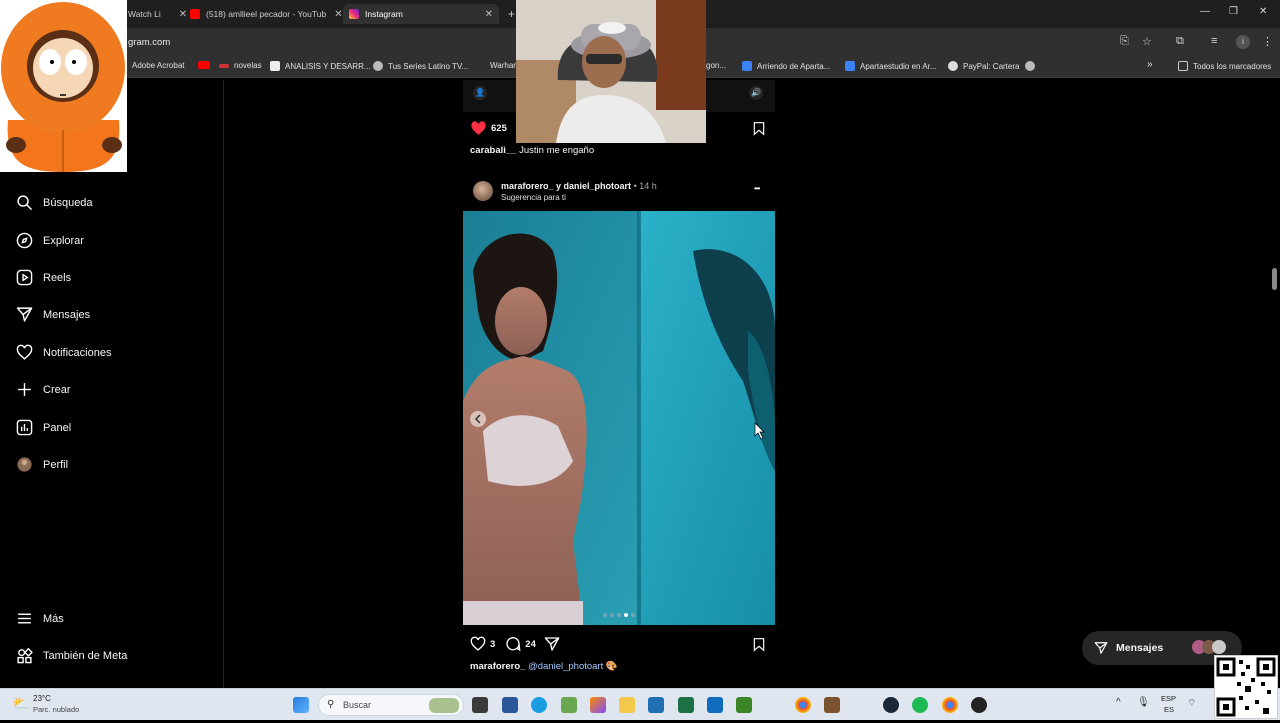 This screenshot has height=723, width=1280. What do you see at coordinates (43, 427) in the screenshot?
I see `sidebar-item-panel: Panel` at bounding box center [43, 427].